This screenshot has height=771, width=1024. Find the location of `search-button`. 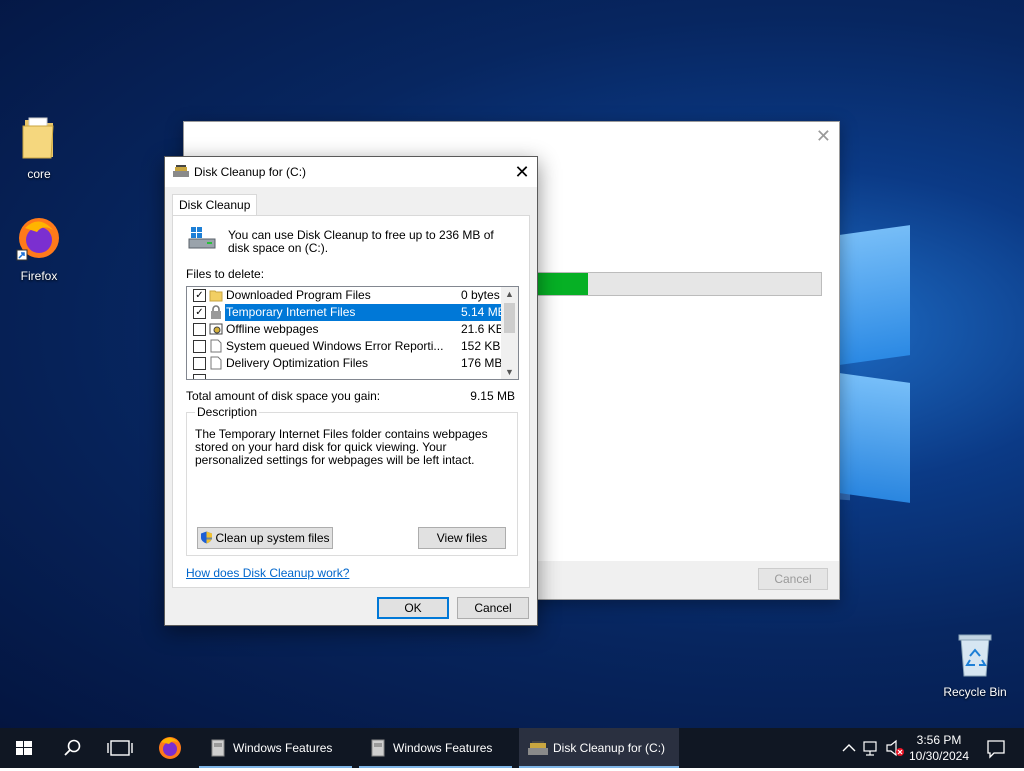

search-button is located at coordinates (72, 748).